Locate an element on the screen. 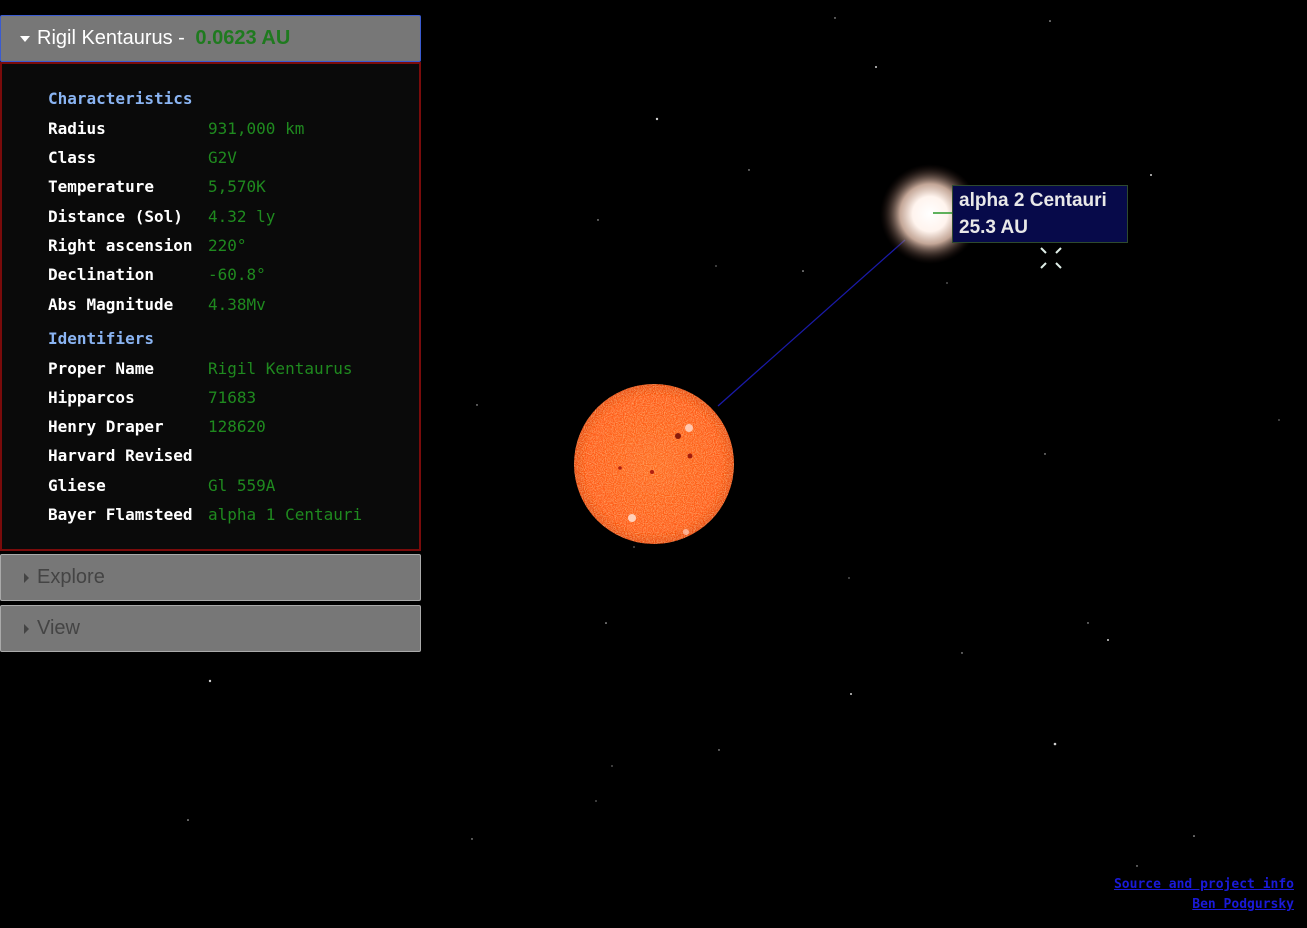  row-key: Right ascension is located at coordinates (120, 245).